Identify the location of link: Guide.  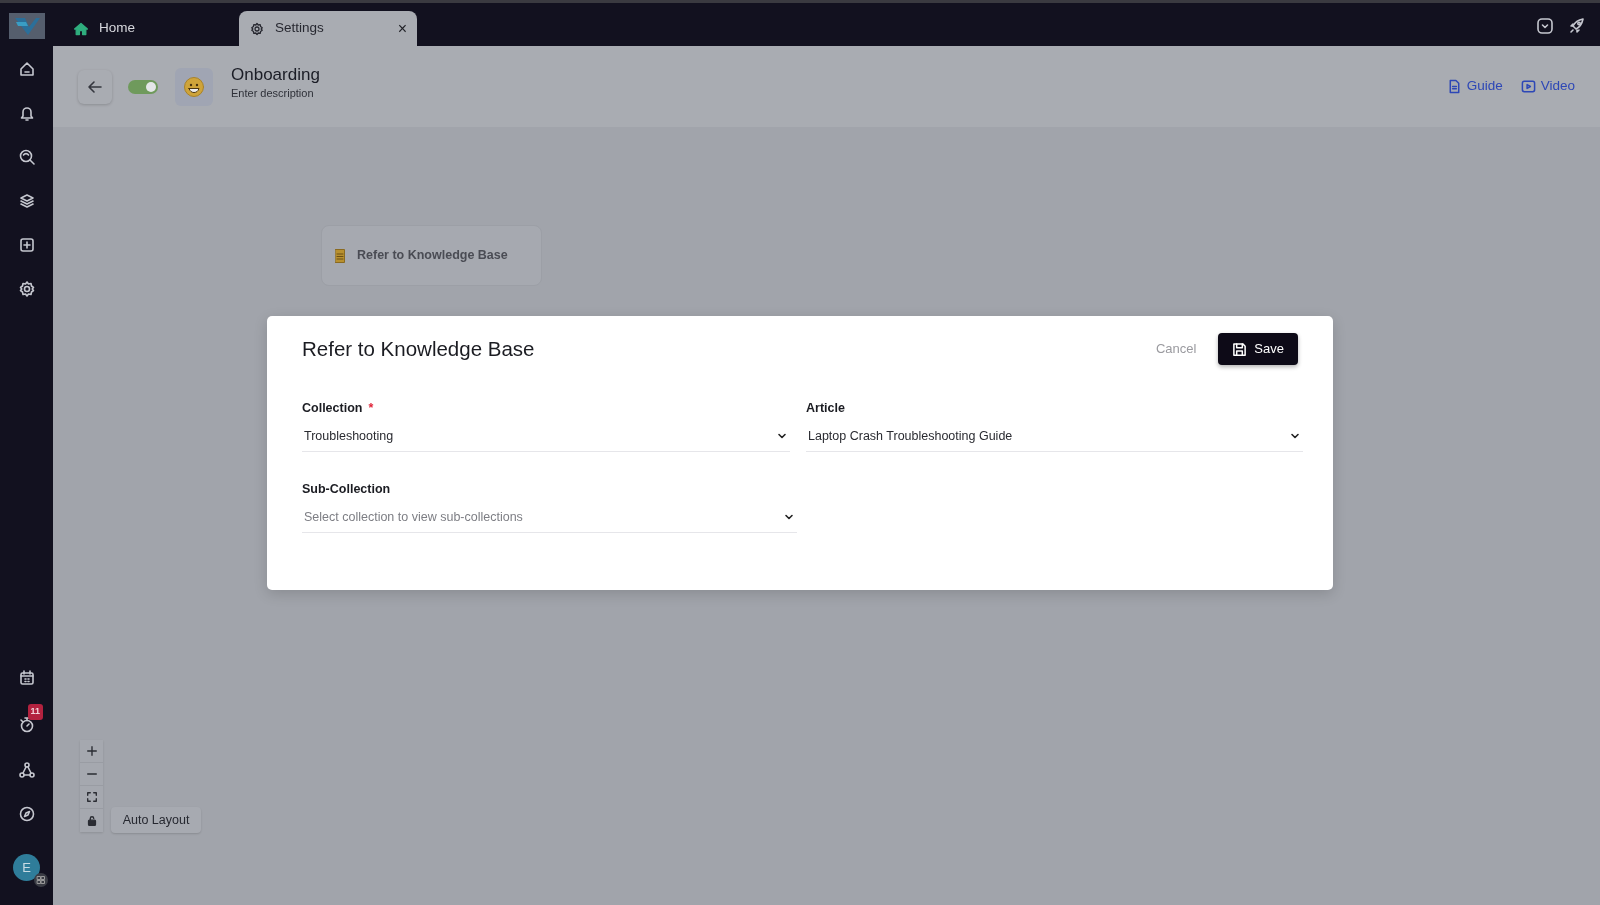
(1474, 86).